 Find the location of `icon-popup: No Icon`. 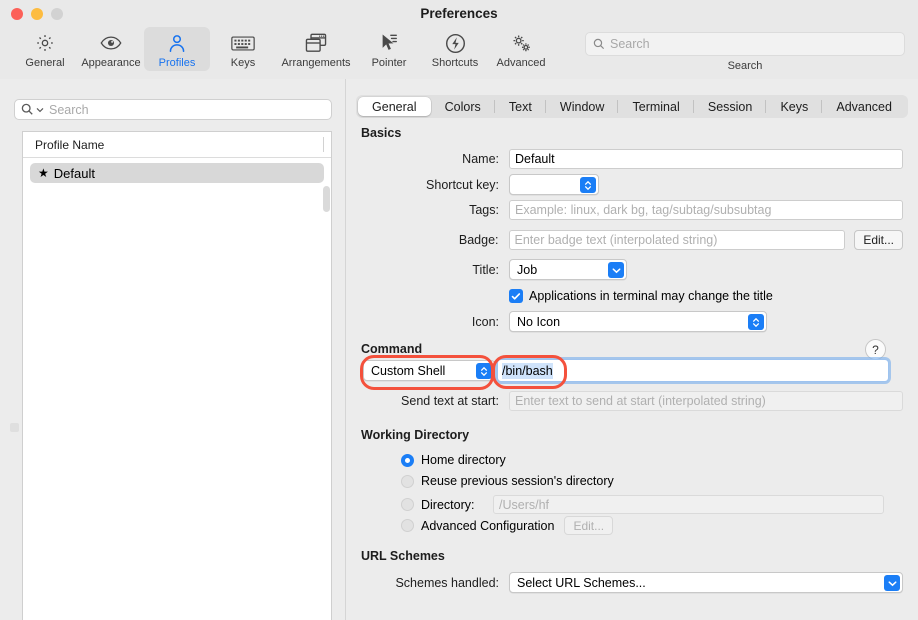

icon-popup: No Icon is located at coordinates (638, 321).